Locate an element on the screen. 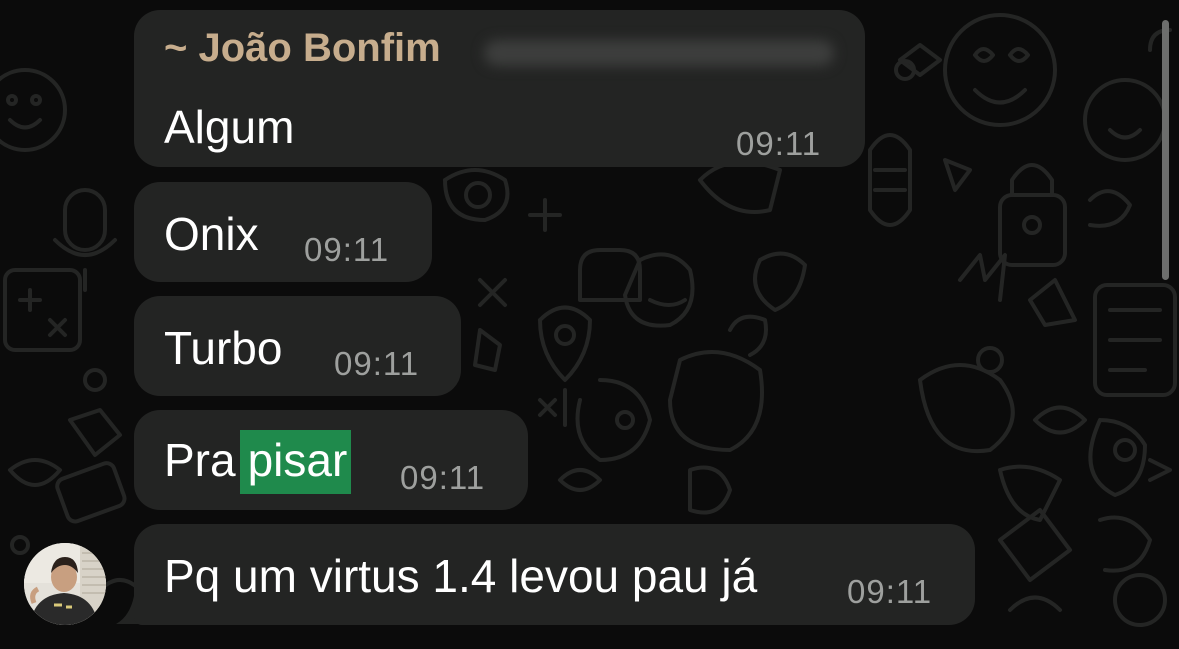  message-bubble: Turbo 09:11 is located at coordinates (297, 346).